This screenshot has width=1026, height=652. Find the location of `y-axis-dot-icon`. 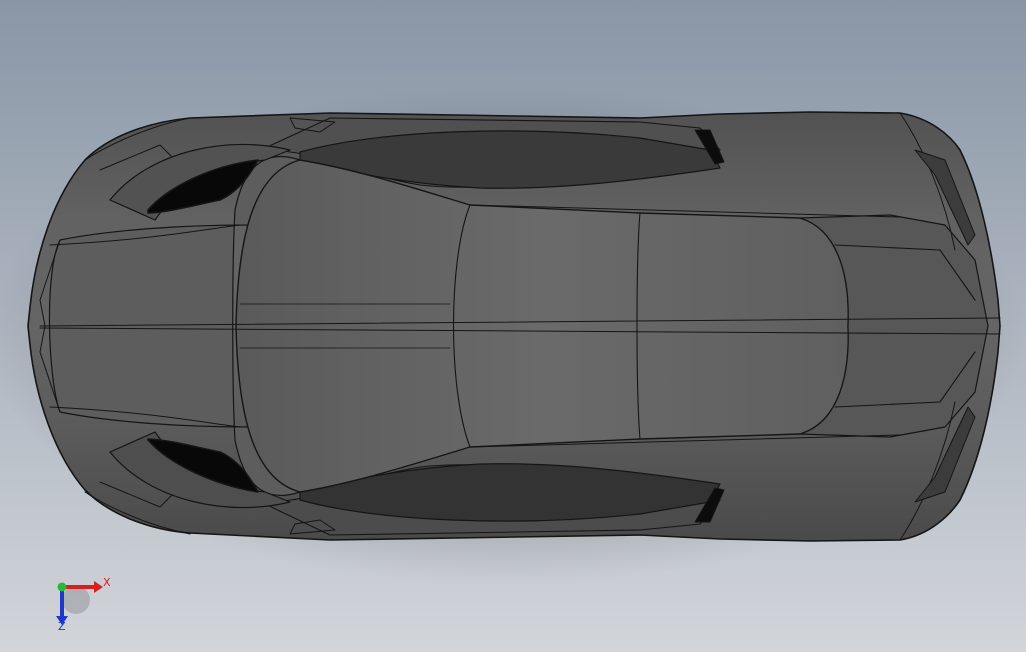

y-axis-dot-icon is located at coordinates (62, 587).